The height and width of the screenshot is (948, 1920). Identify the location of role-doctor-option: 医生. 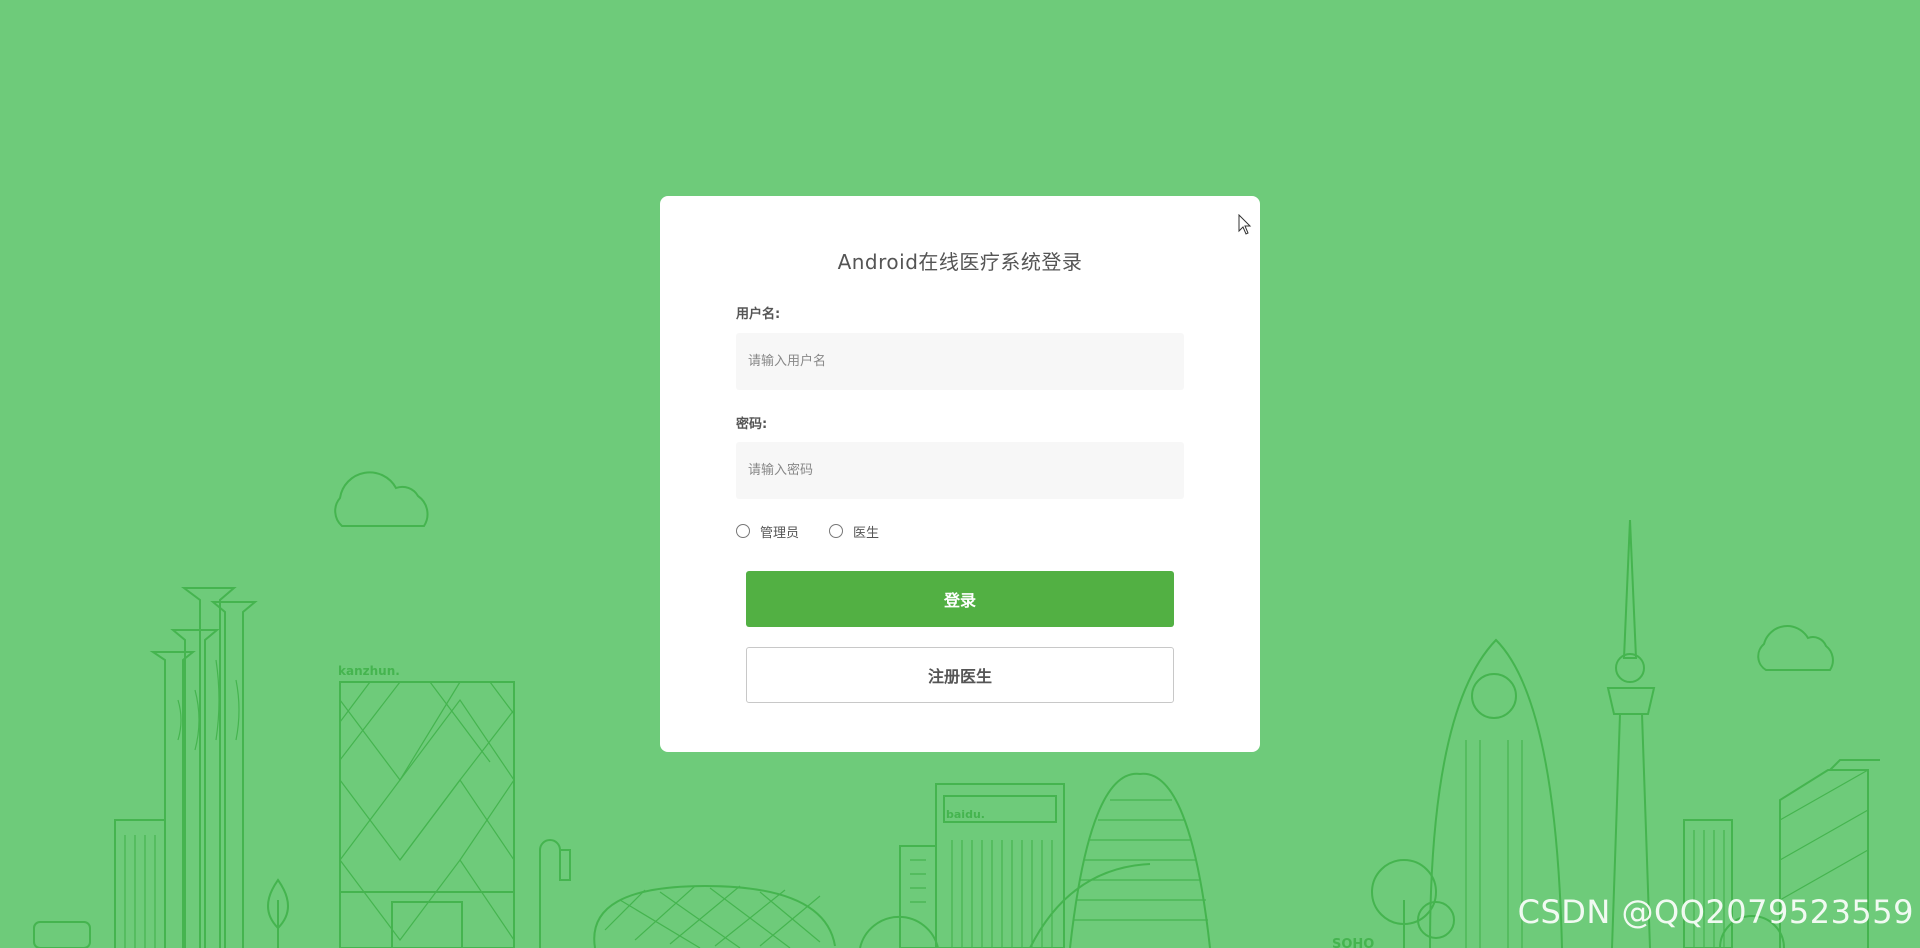
(854, 531).